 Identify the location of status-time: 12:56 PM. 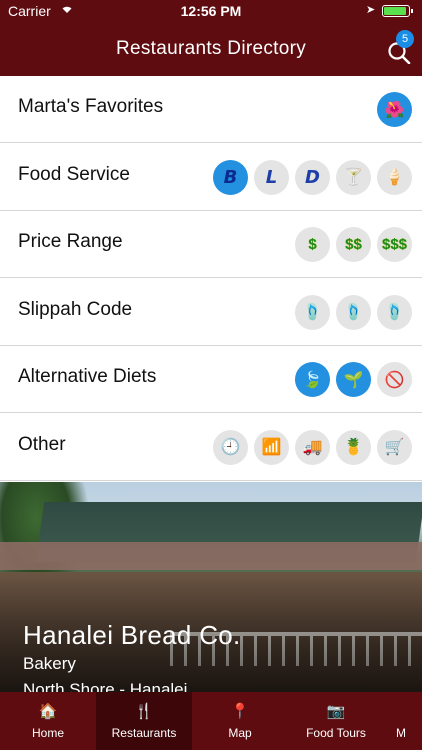
(211, 11).